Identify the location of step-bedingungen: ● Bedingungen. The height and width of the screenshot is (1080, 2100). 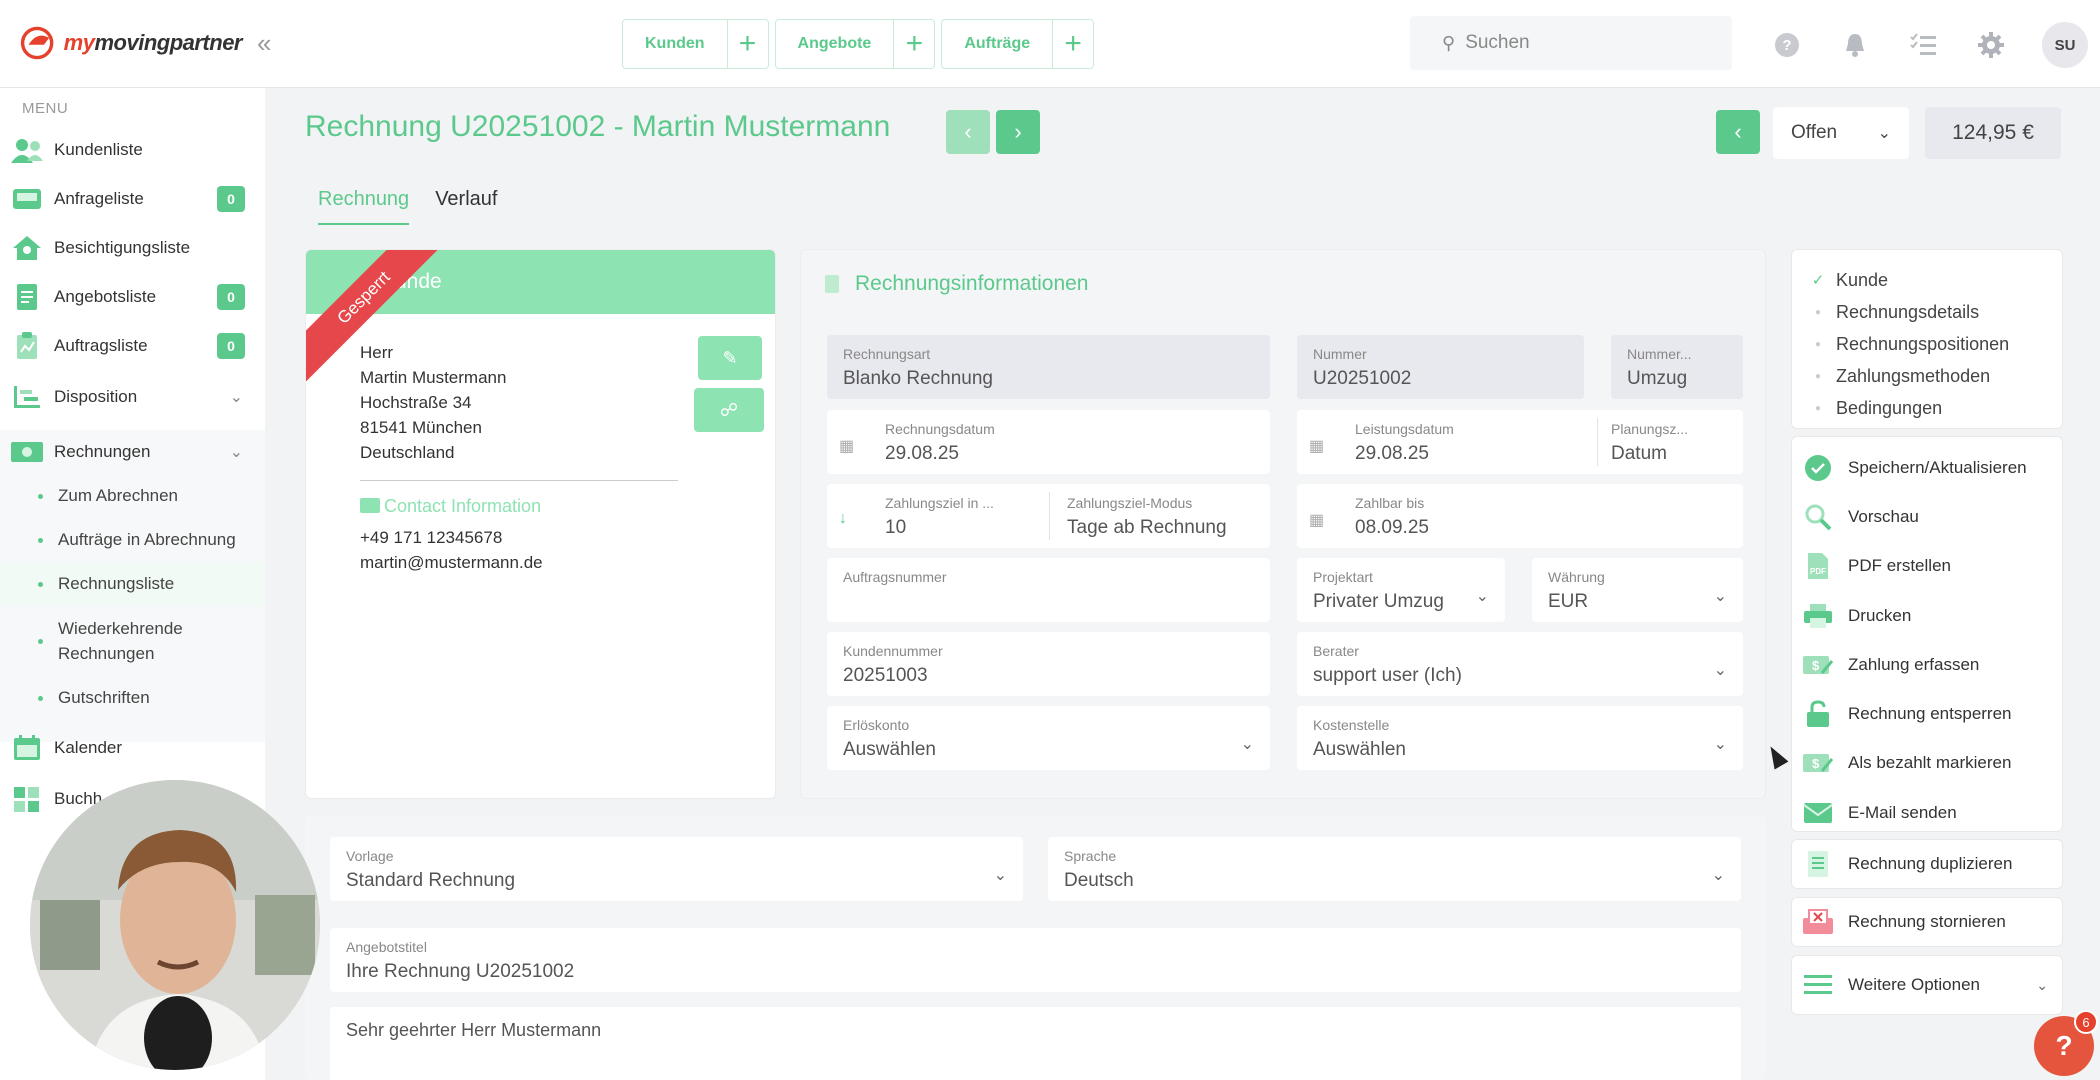
(1927, 408).